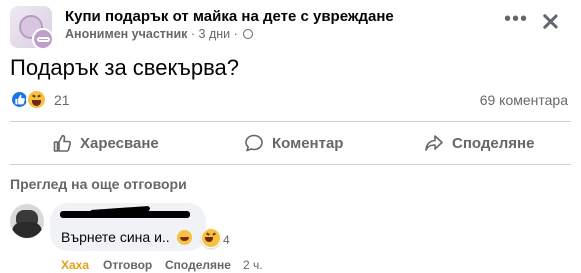  What do you see at coordinates (98, 184) in the screenshot?
I see `view-more-replies-link: Преглед на още отговори` at bounding box center [98, 184].